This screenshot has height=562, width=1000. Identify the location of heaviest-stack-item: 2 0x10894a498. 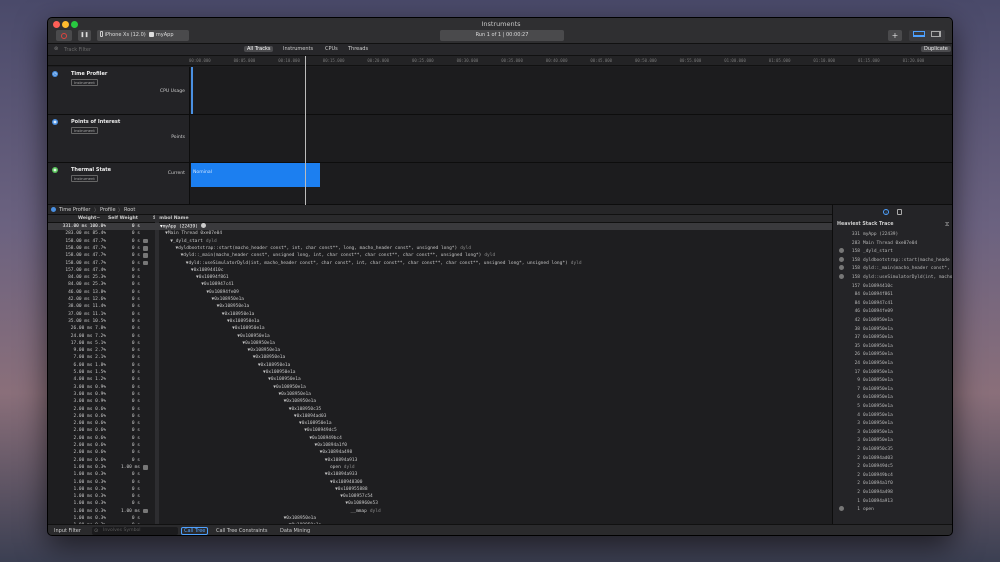
(895, 493).